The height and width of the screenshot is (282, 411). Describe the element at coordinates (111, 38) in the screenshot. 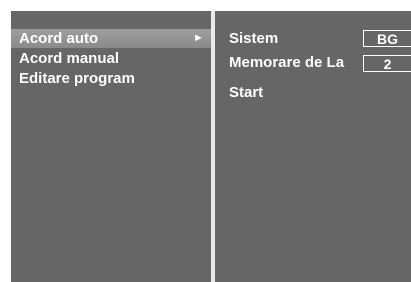

I see `menu-item-acord-auto: Acord auto ►` at that location.